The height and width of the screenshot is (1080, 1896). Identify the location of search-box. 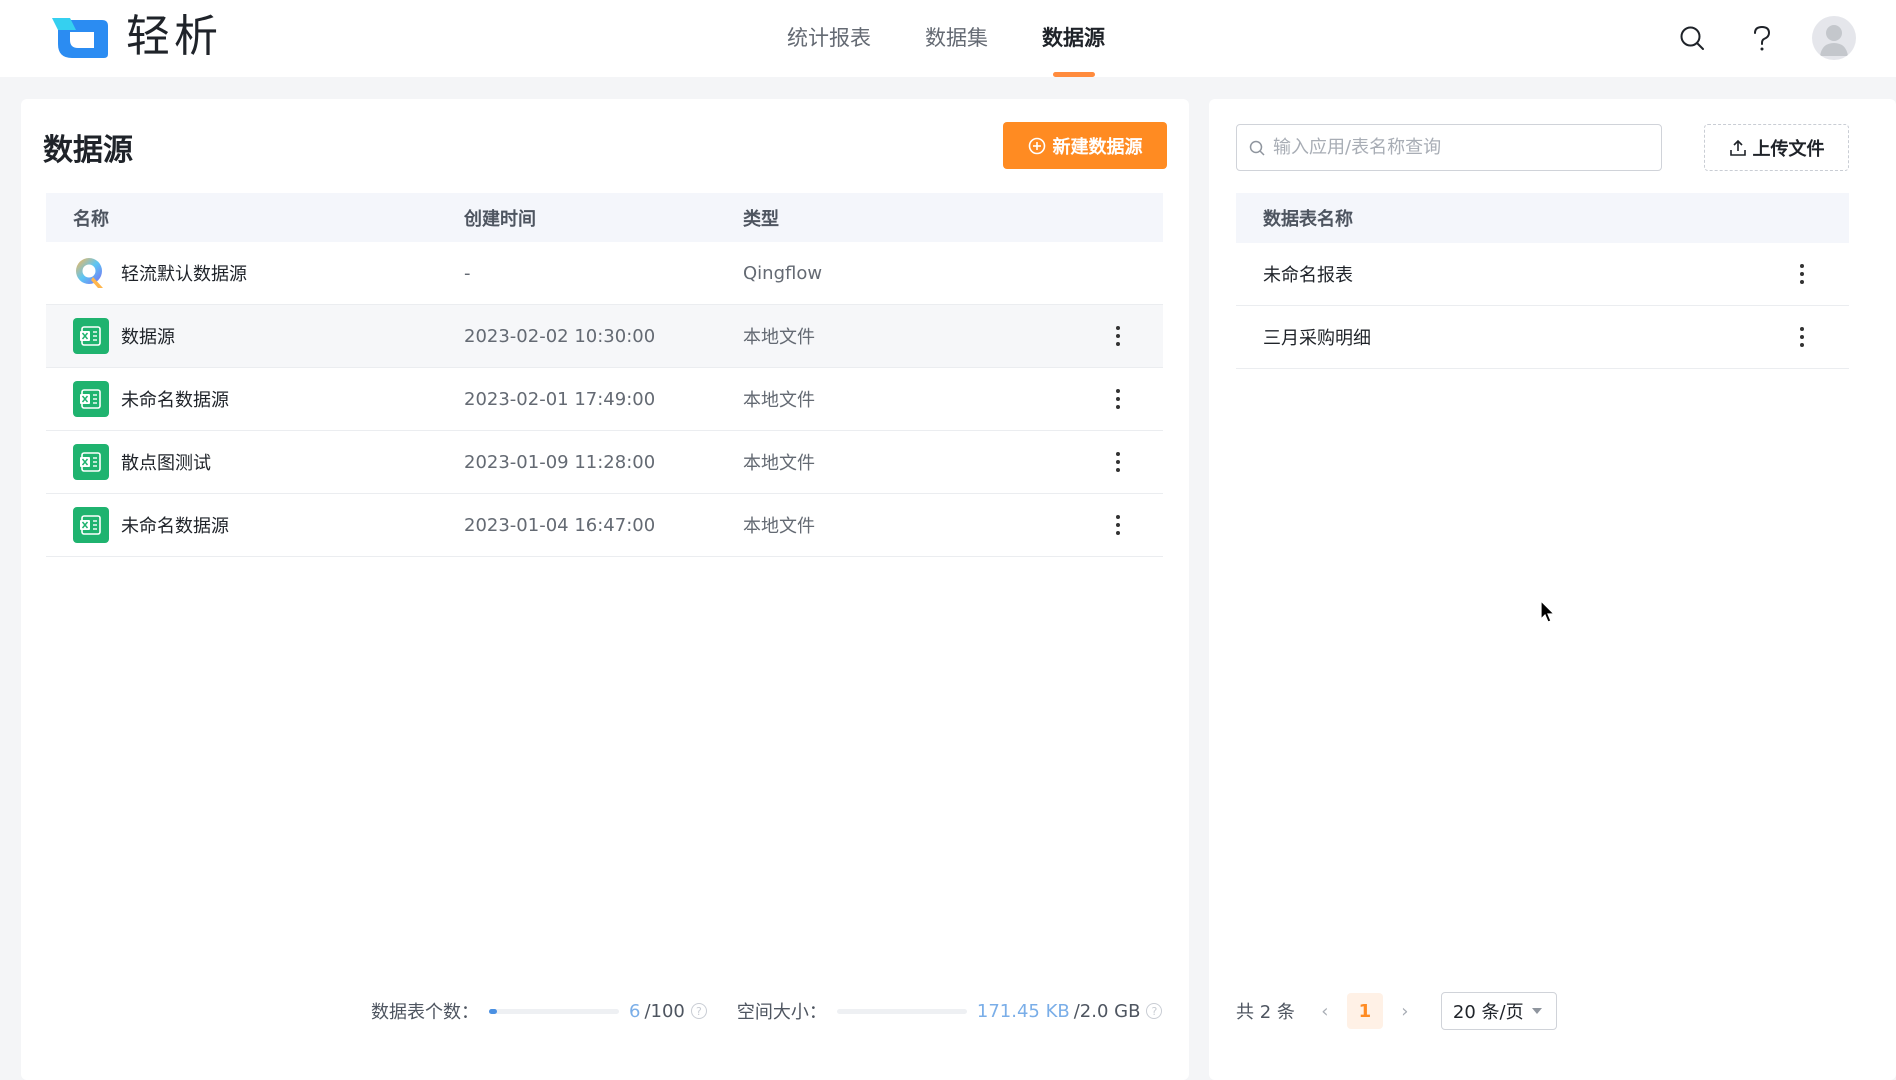
(1449, 147).